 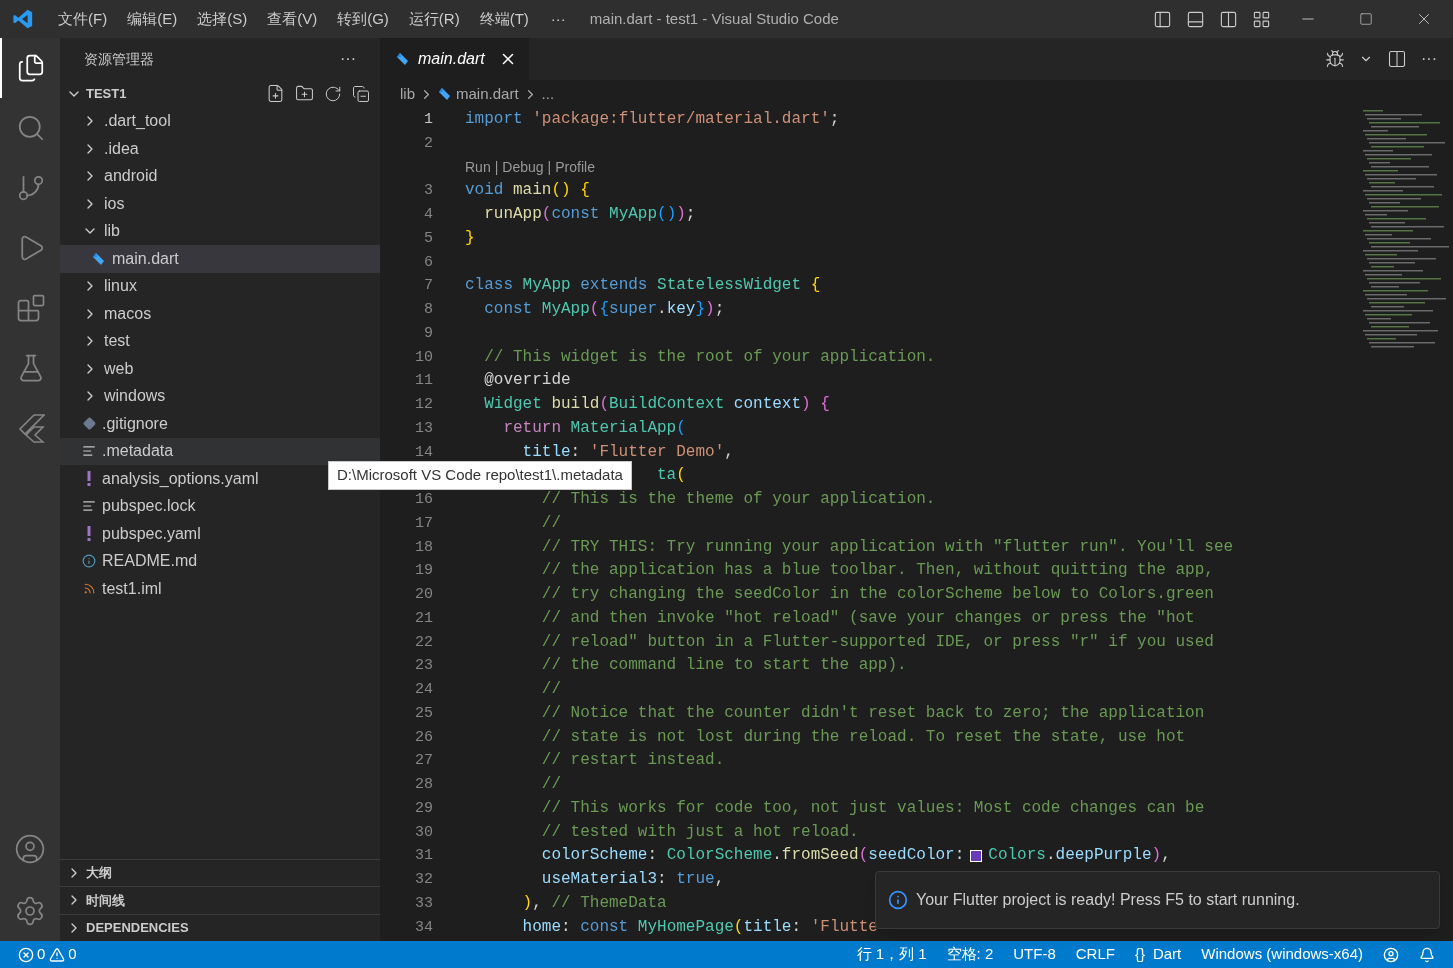 What do you see at coordinates (1282, 954) in the screenshot?
I see `status-item: Windows (windows-x64)` at bounding box center [1282, 954].